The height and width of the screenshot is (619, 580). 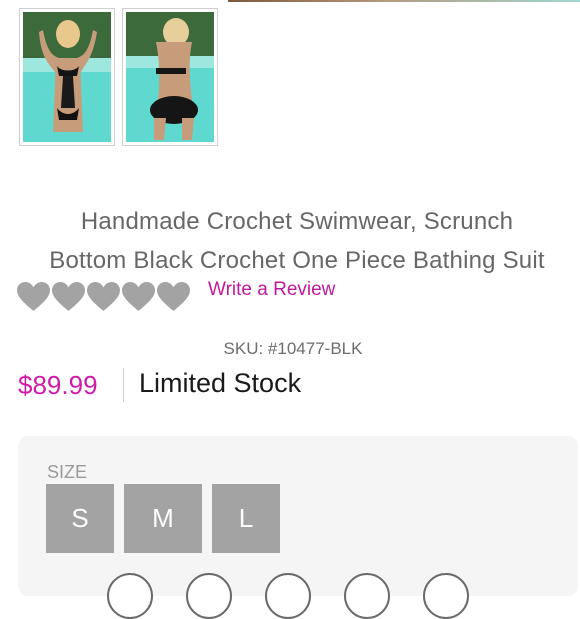 I want to click on write-review-link: Write a Review, so click(x=271, y=290).